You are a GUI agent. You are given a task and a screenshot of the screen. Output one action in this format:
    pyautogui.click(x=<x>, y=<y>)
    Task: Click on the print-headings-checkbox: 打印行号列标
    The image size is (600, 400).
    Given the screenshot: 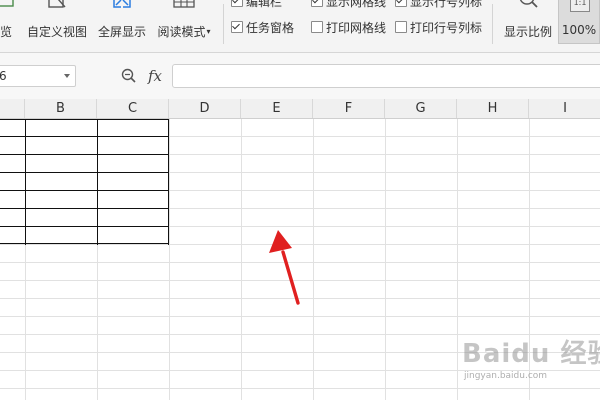 What is the action you would take?
    pyautogui.click(x=438, y=28)
    